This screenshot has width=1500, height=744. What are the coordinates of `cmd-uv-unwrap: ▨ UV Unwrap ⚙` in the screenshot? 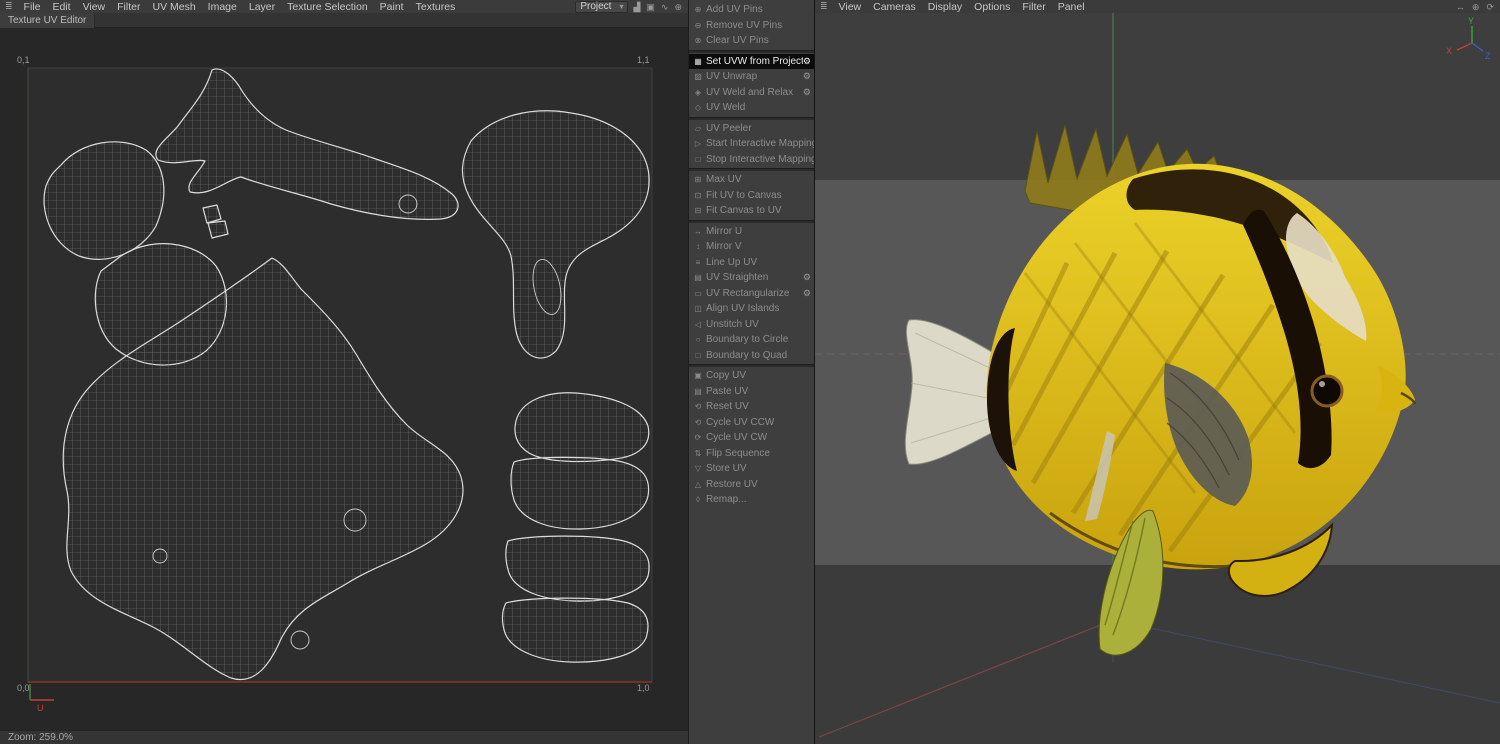 It's located at (751, 77).